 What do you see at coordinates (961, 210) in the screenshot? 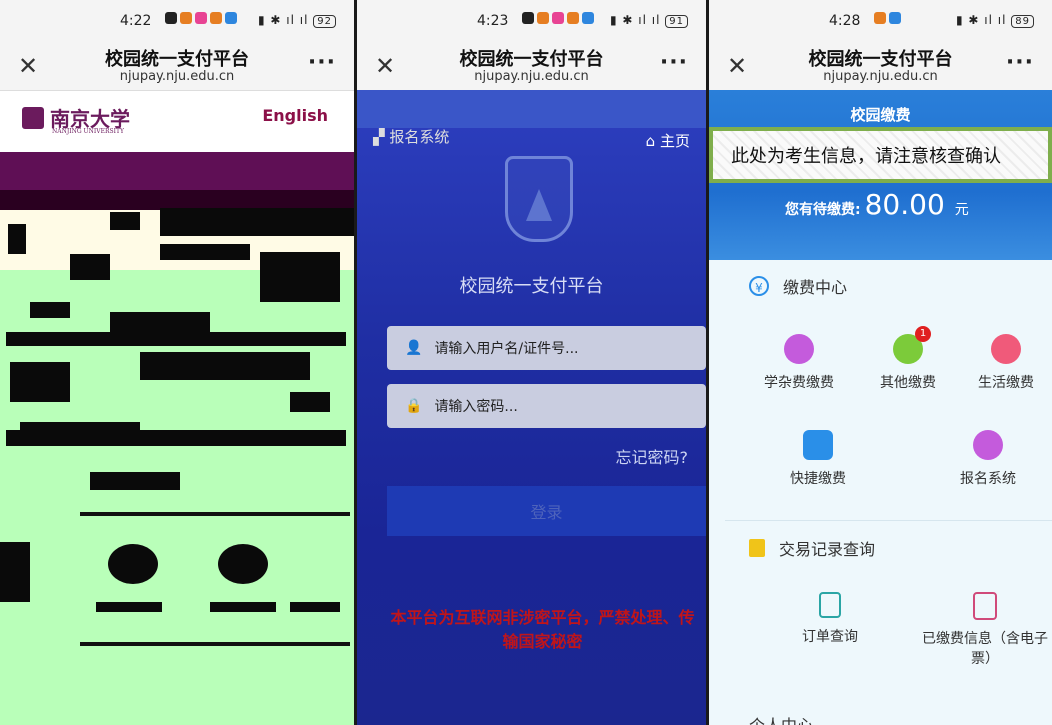
I see `pending-unit: 元` at bounding box center [961, 210].